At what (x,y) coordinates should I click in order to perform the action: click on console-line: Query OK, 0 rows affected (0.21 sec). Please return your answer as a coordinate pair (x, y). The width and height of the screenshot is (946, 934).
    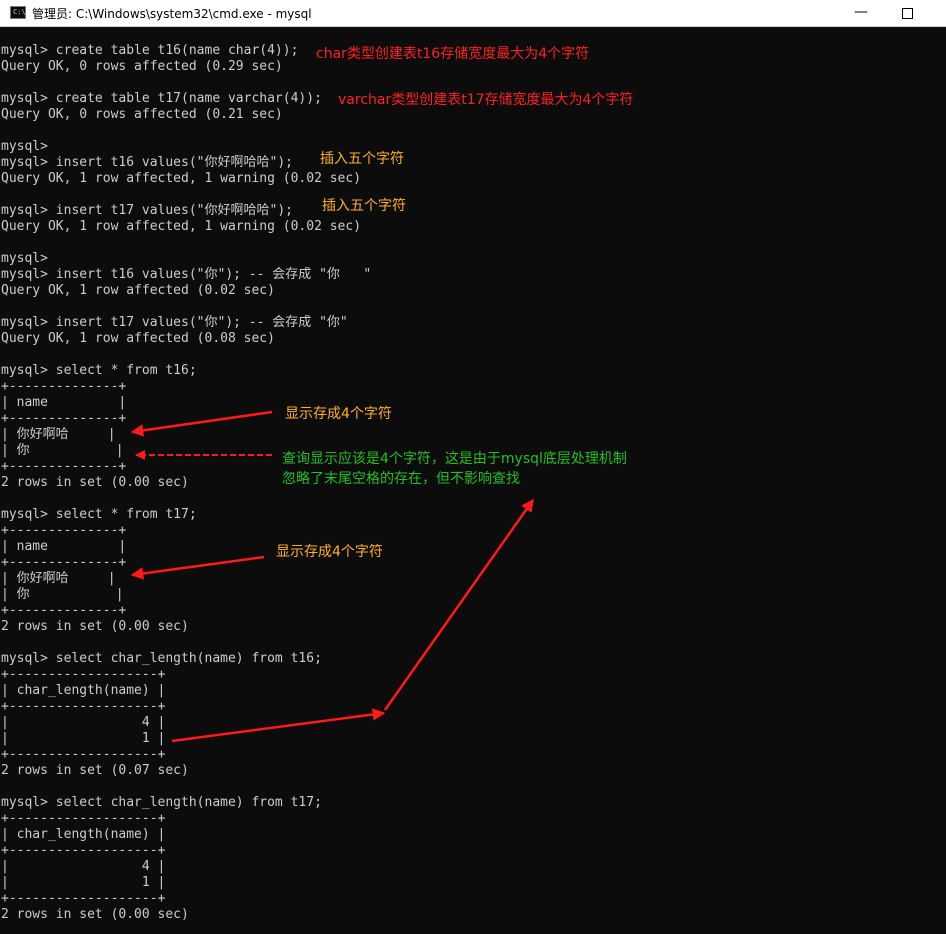
    Looking at the image, I should click on (142, 114).